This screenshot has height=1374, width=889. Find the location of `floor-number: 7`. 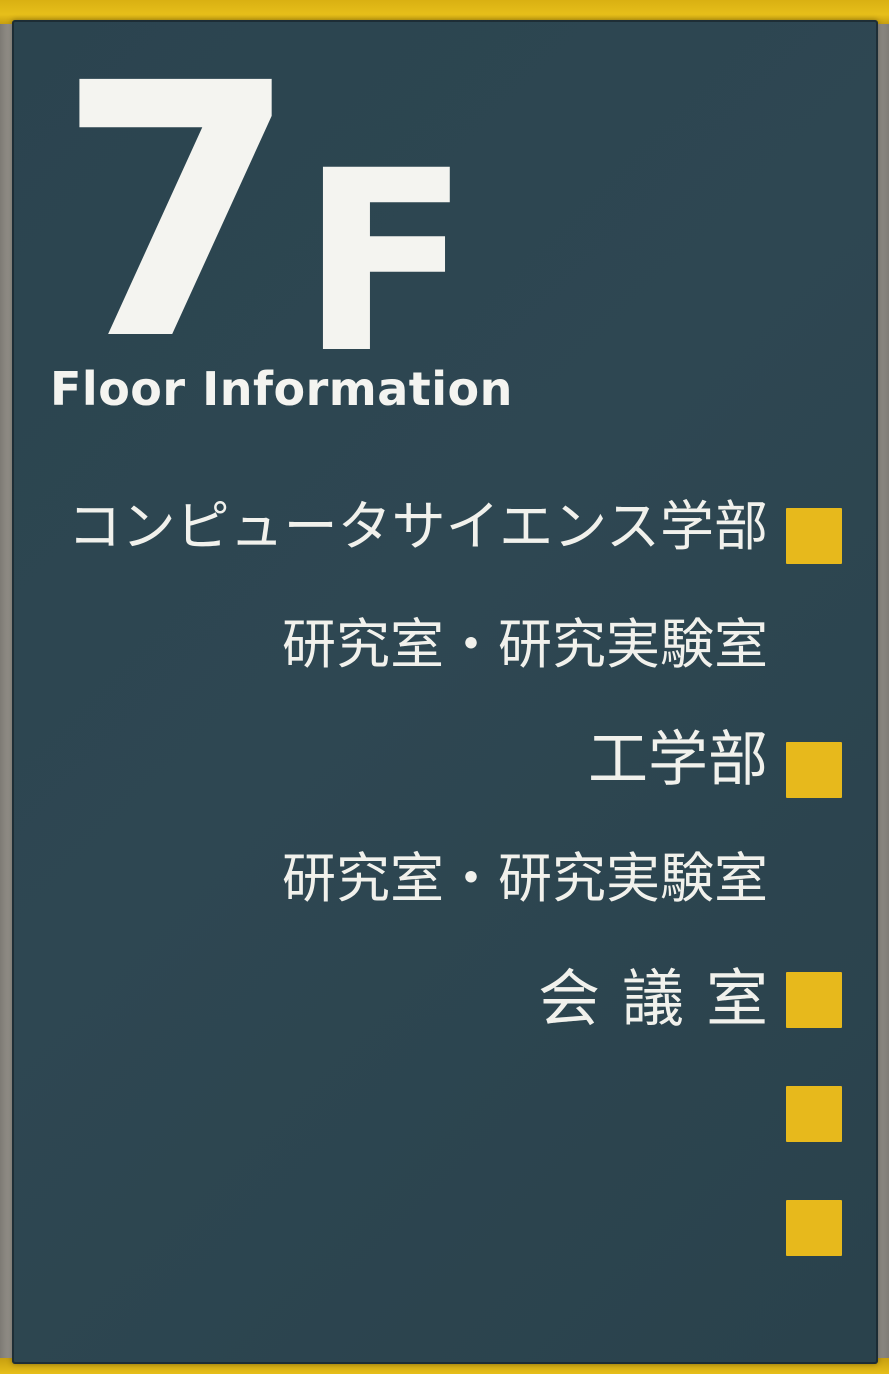

floor-number: 7 is located at coordinates (178, 213).